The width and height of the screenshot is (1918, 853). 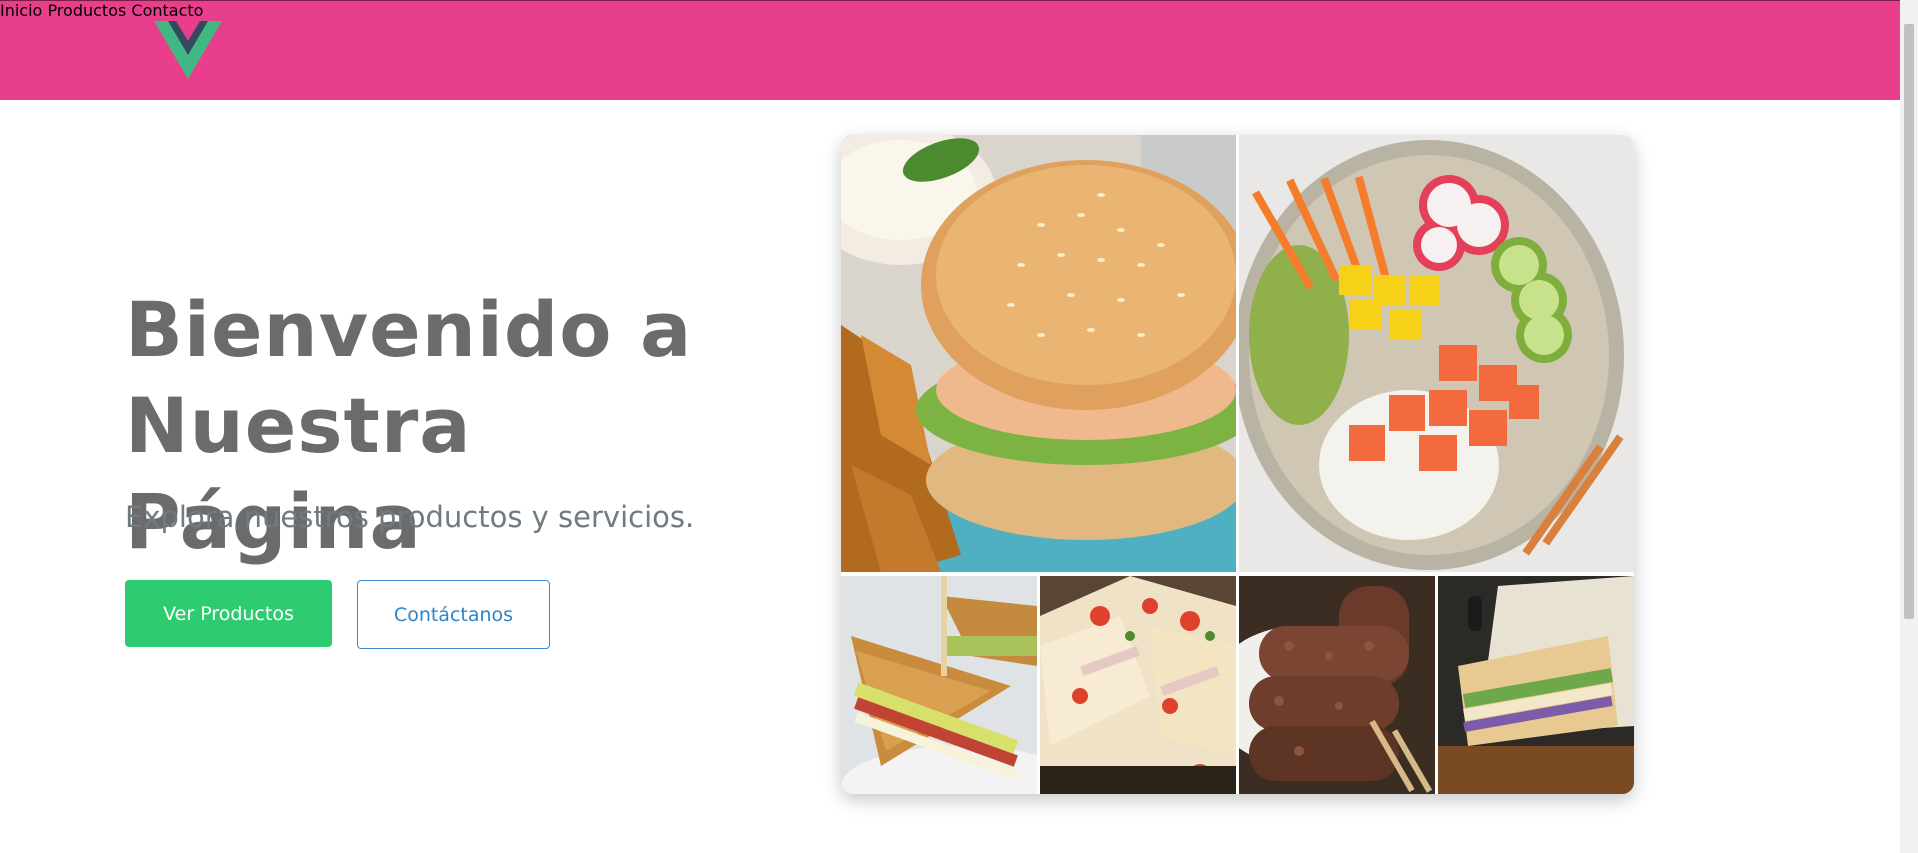 What do you see at coordinates (1536, 685) in the screenshot?
I see `wrapped-sandwich-image` at bounding box center [1536, 685].